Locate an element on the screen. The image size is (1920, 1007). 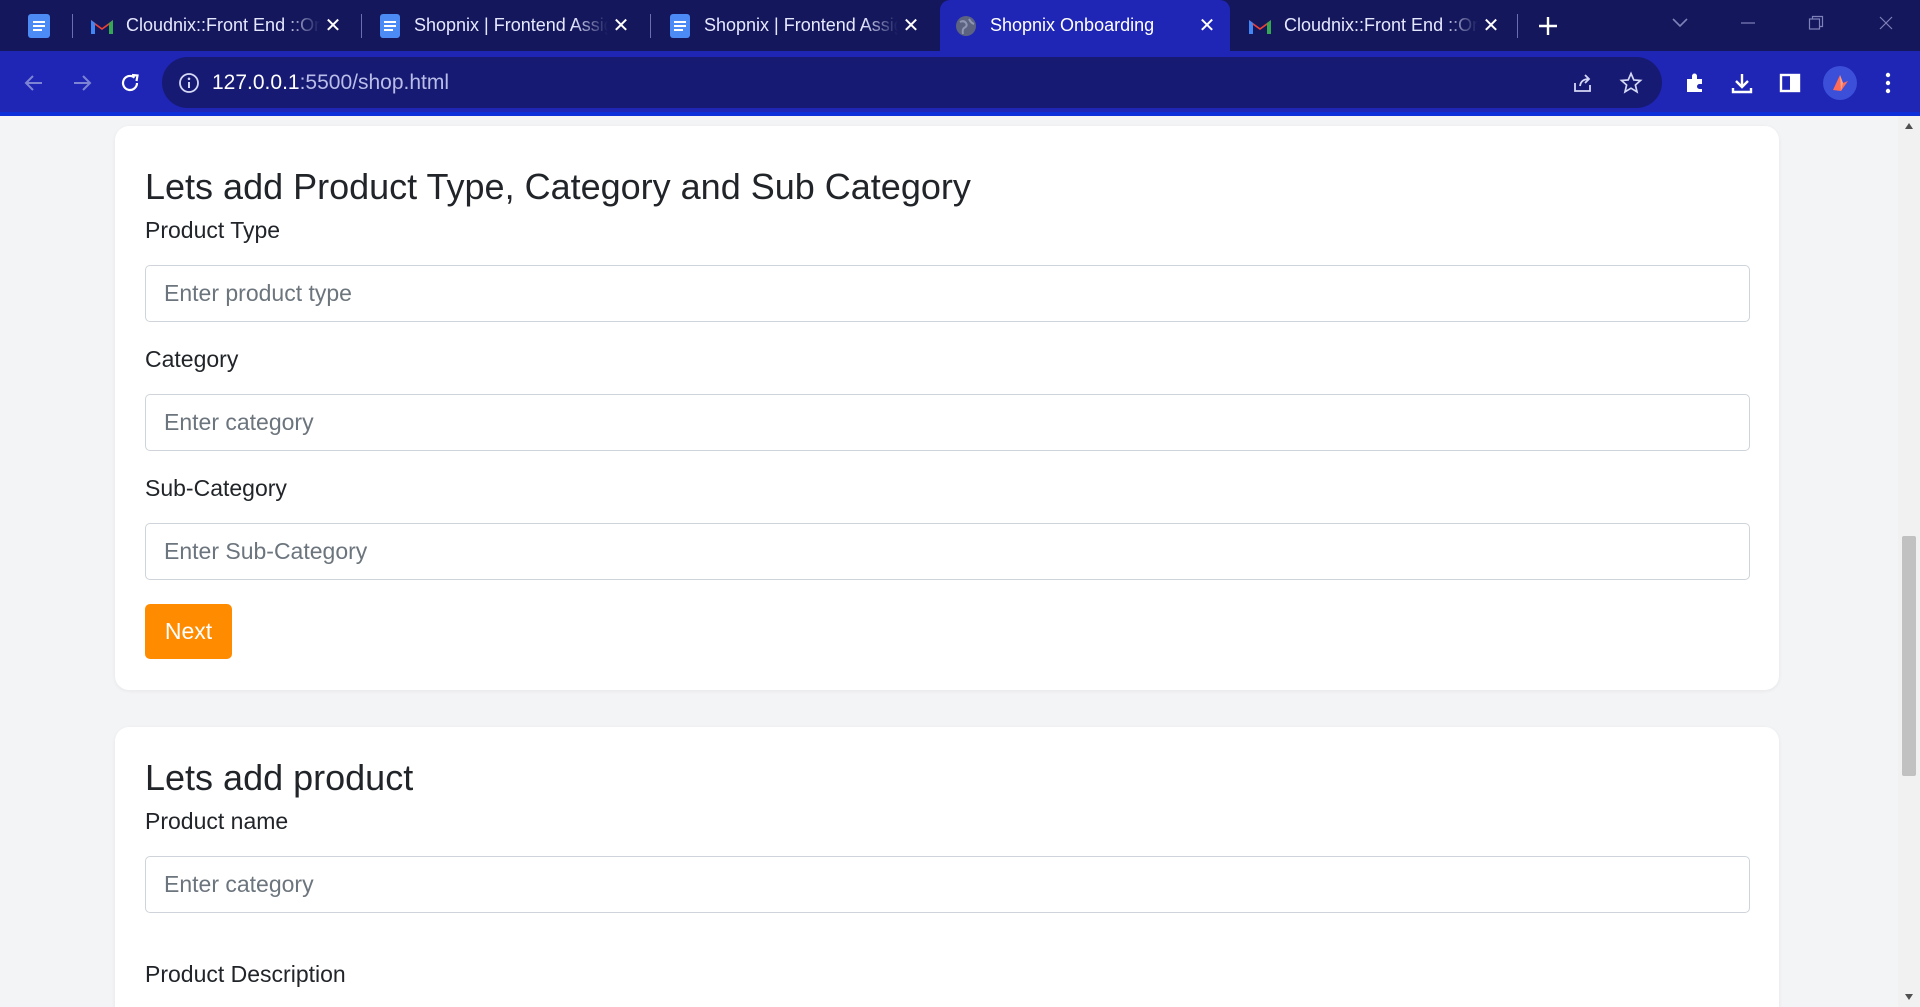
browser-toolbar: 127.0.0.1:5500/shop.html is located at coordinates (960, 83).